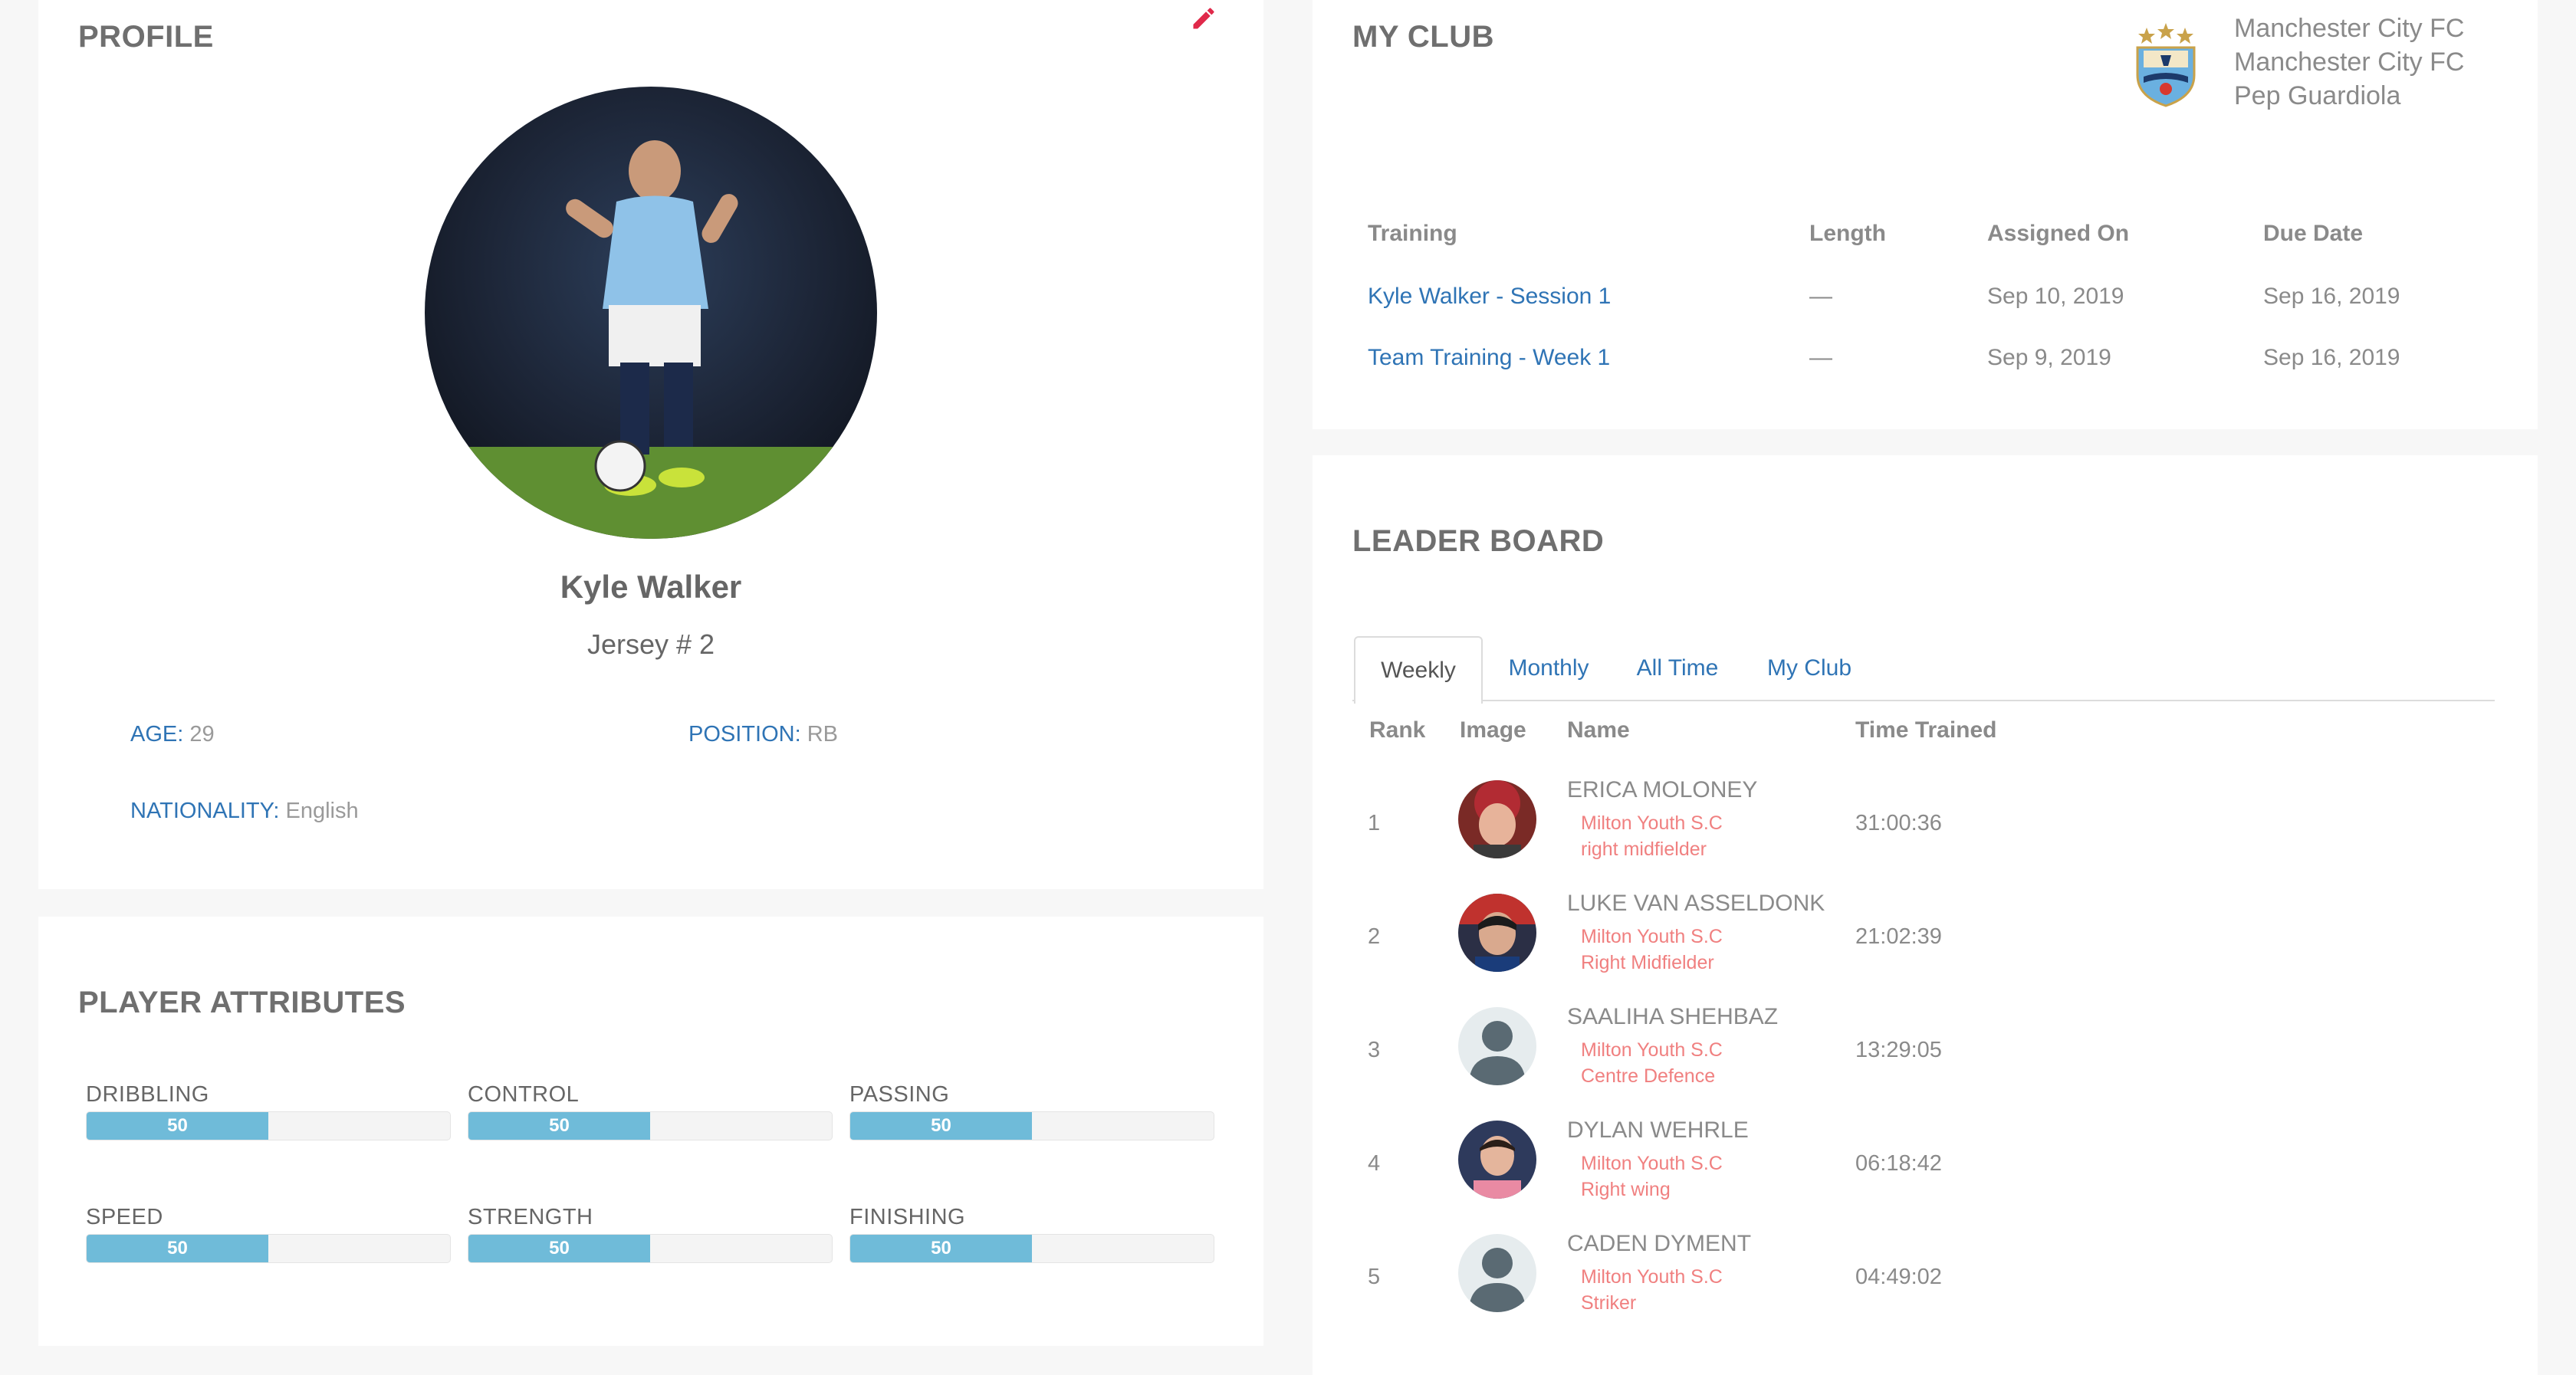 This screenshot has height=1375, width=2576. Describe the element at coordinates (1374, 1163) in the screenshot. I see `rank: 4` at that location.